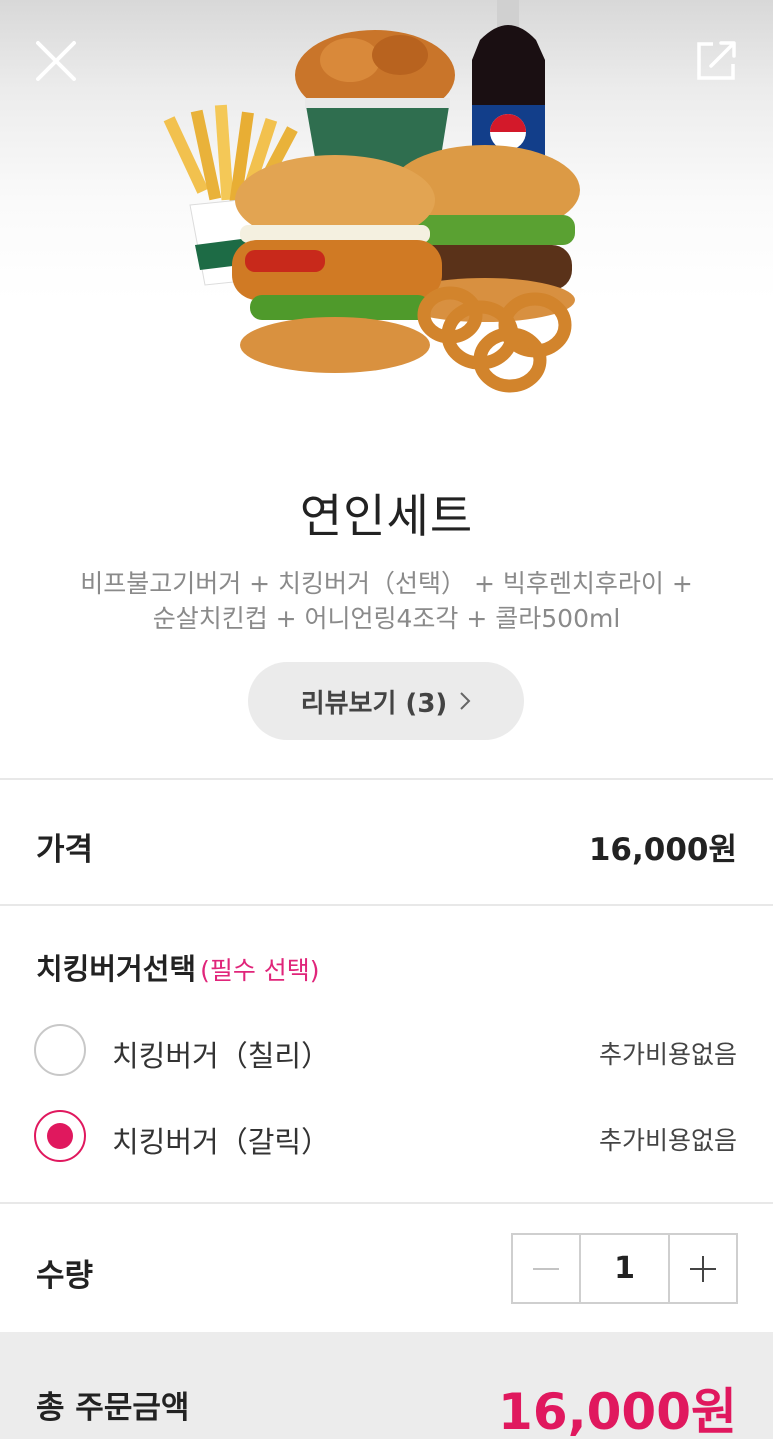 Image resolution: width=773 pixels, height=1439 pixels. Describe the element at coordinates (386, 1385) in the screenshot. I see `total-bar: 총 주문금액 16,000원` at that location.